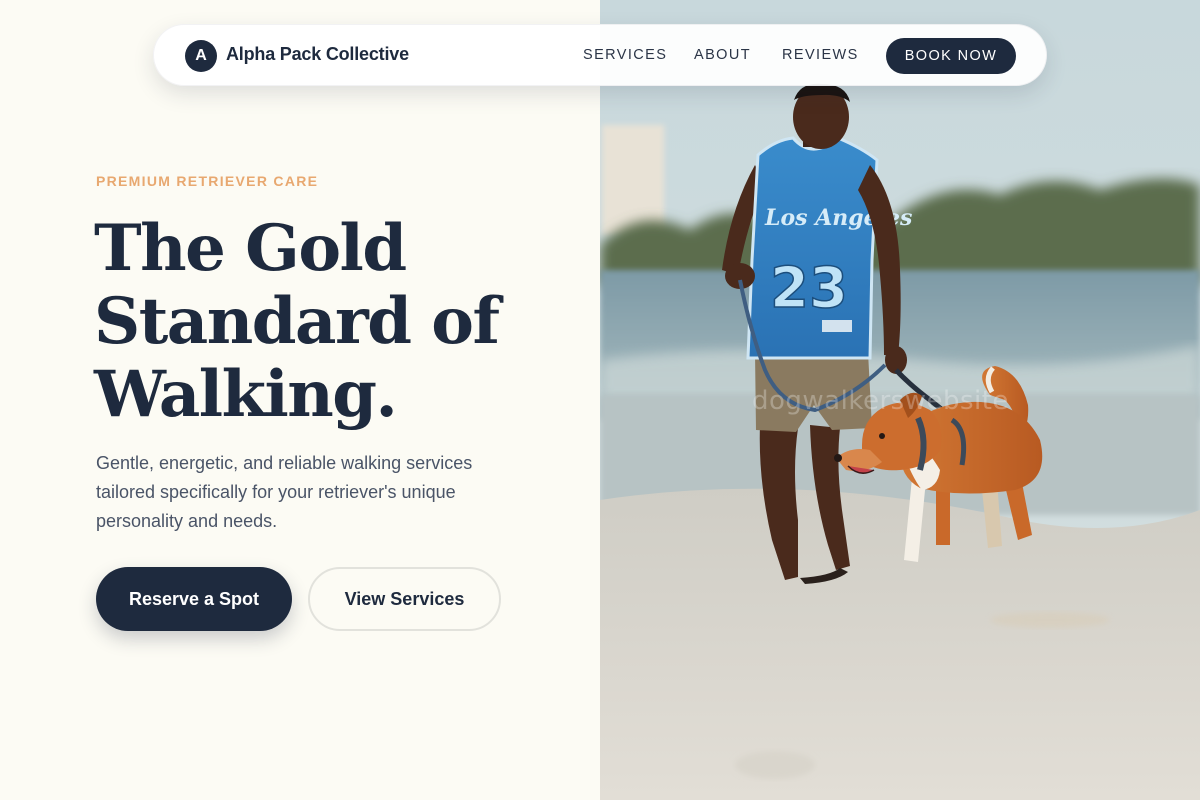 Image resolution: width=1200 pixels, height=800 pixels. What do you see at coordinates (297, 321) in the screenshot?
I see `hero-title-line: Standard of` at bounding box center [297, 321].